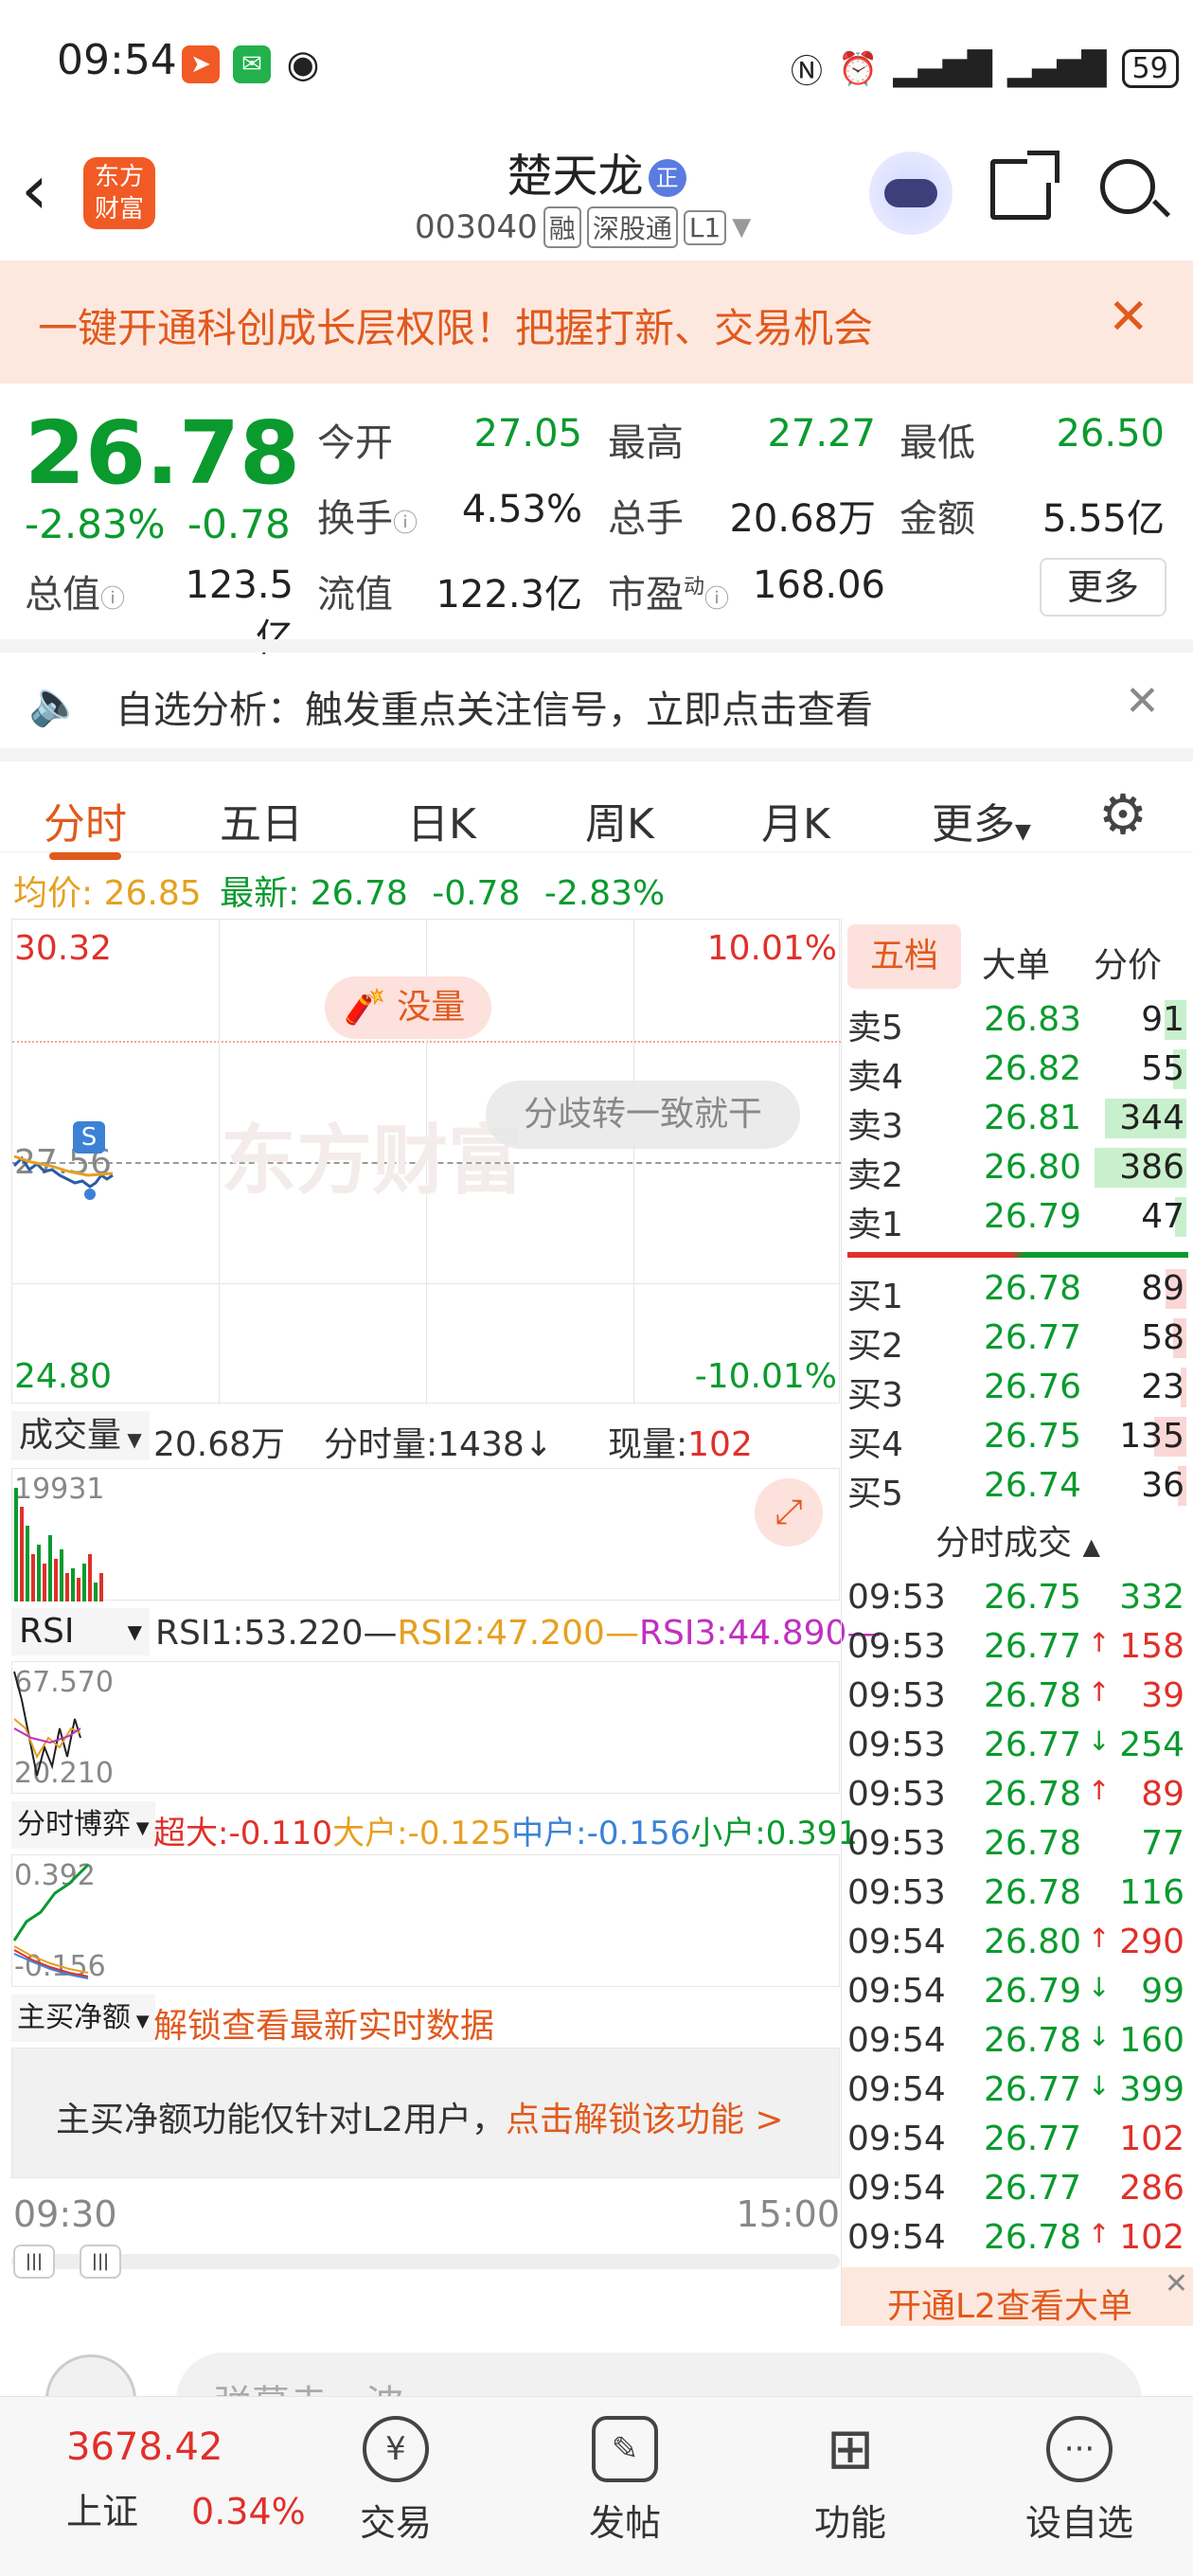  What do you see at coordinates (219, 1444) in the screenshot?
I see `volume-total: 20.68万` at bounding box center [219, 1444].